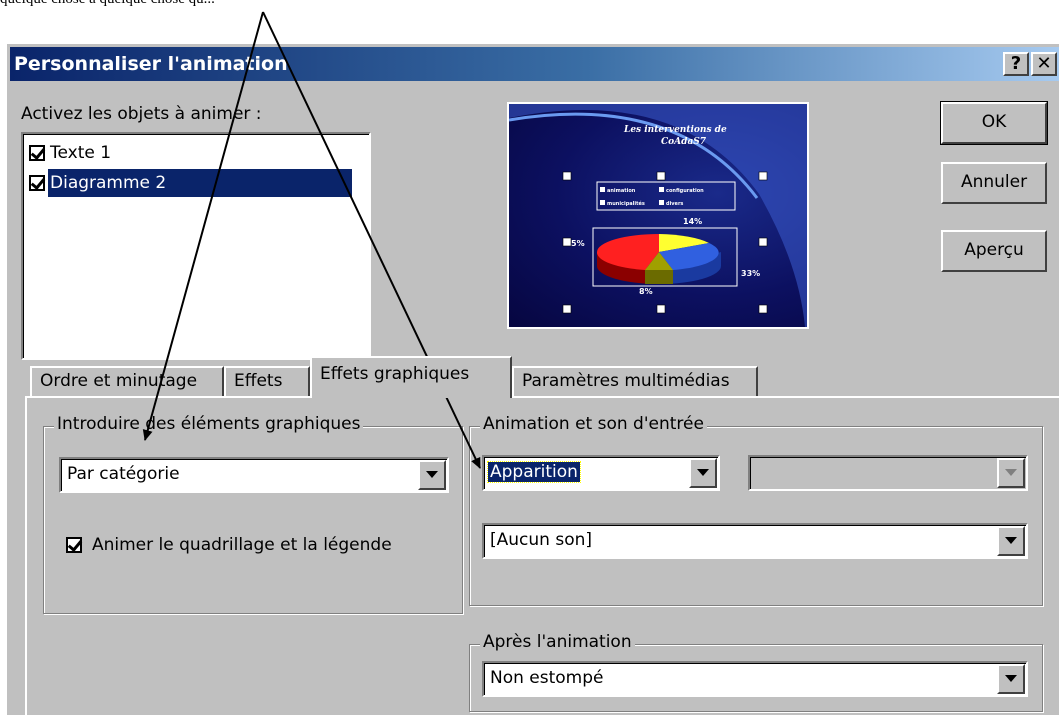  I want to click on list-item-label: Diagramme 2, so click(200, 183).